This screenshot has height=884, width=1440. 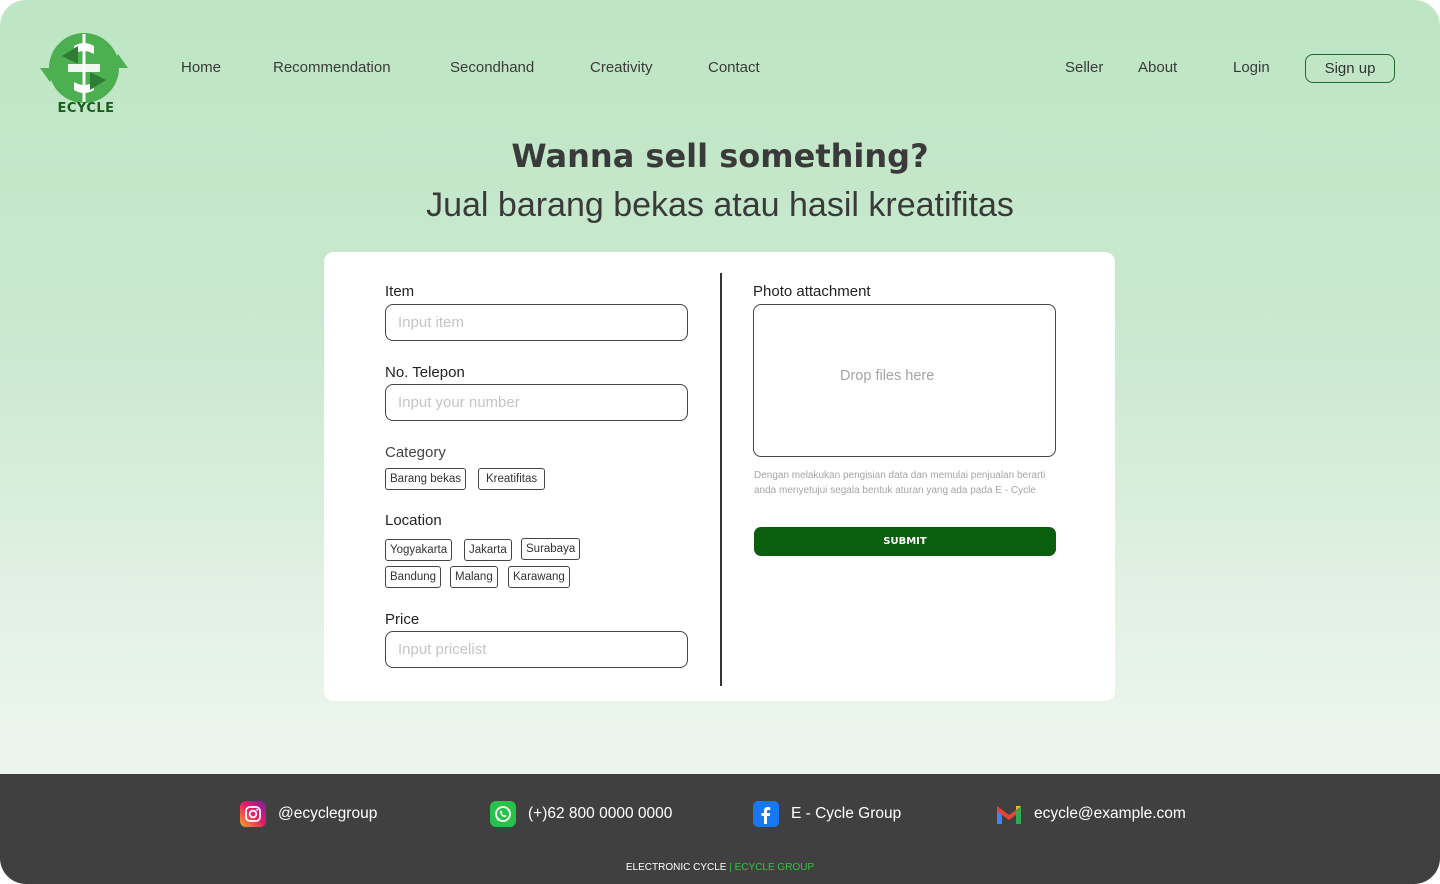 I want to click on photo-label: Photo attachment, so click(x=812, y=291).